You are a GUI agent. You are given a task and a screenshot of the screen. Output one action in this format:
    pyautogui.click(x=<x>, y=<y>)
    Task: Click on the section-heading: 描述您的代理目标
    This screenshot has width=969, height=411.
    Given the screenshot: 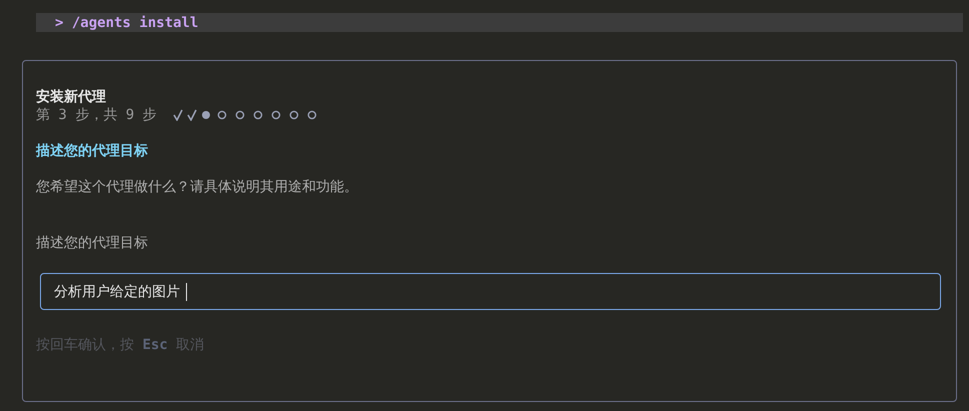 What is the action you would take?
    pyautogui.click(x=92, y=151)
    